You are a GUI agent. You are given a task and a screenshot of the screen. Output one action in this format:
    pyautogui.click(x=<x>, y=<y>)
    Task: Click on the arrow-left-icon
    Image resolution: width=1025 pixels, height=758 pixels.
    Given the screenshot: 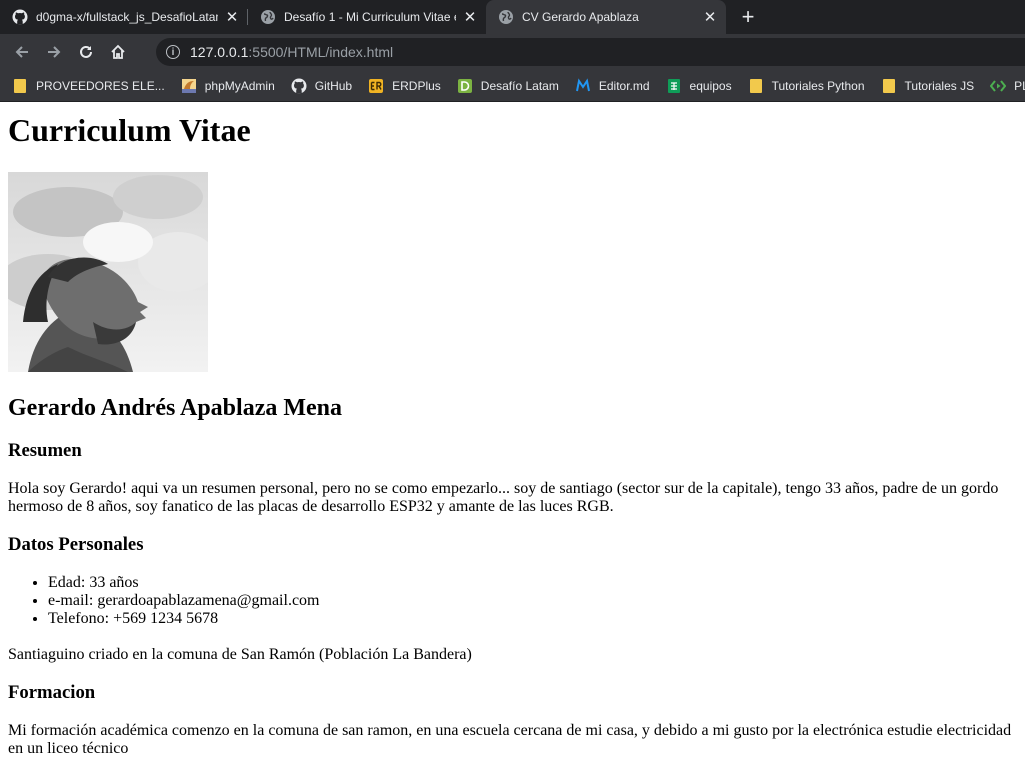 What is the action you would take?
    pyautogui.click(x=21, y=52)
    